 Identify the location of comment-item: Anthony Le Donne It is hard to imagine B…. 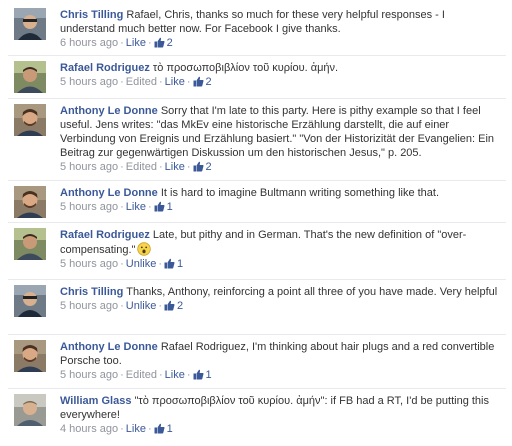
(257, 202).